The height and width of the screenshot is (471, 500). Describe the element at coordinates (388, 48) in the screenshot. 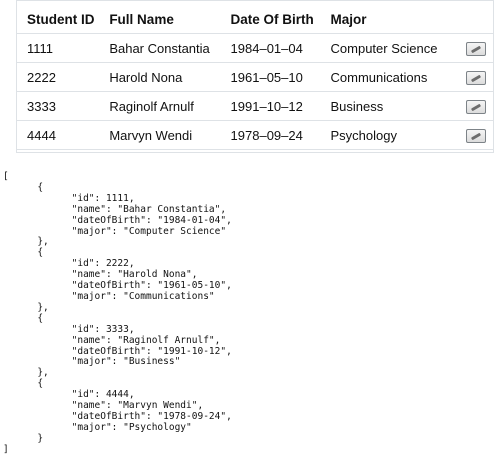

I see `cell-major: Computer Science` at that location.